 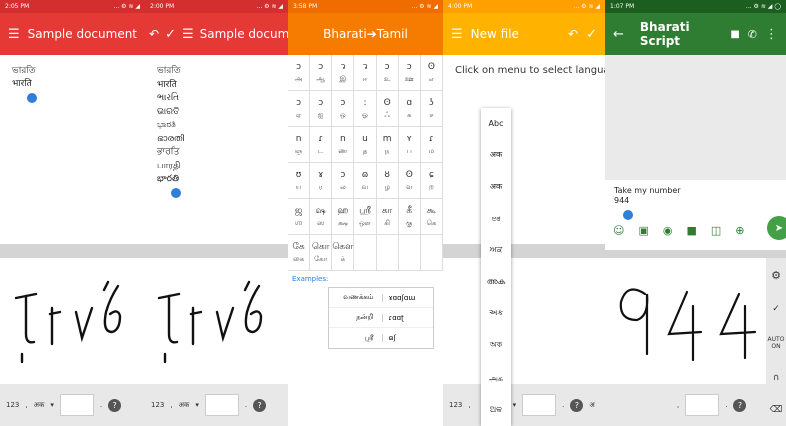 What do you see at coordinates (409, 73) in the screenshot?
I see `grid-cell: ɔஊ` at bounding box center [409, 73].